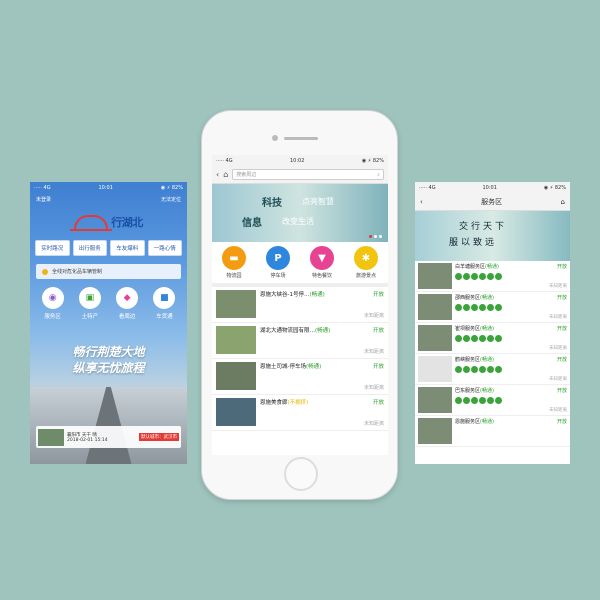 Image resolution: width=600 pixels, height=600 pixels. I want to click on list-item-line: 崔坝服务区(畅通) 开放, so click(511, 328).